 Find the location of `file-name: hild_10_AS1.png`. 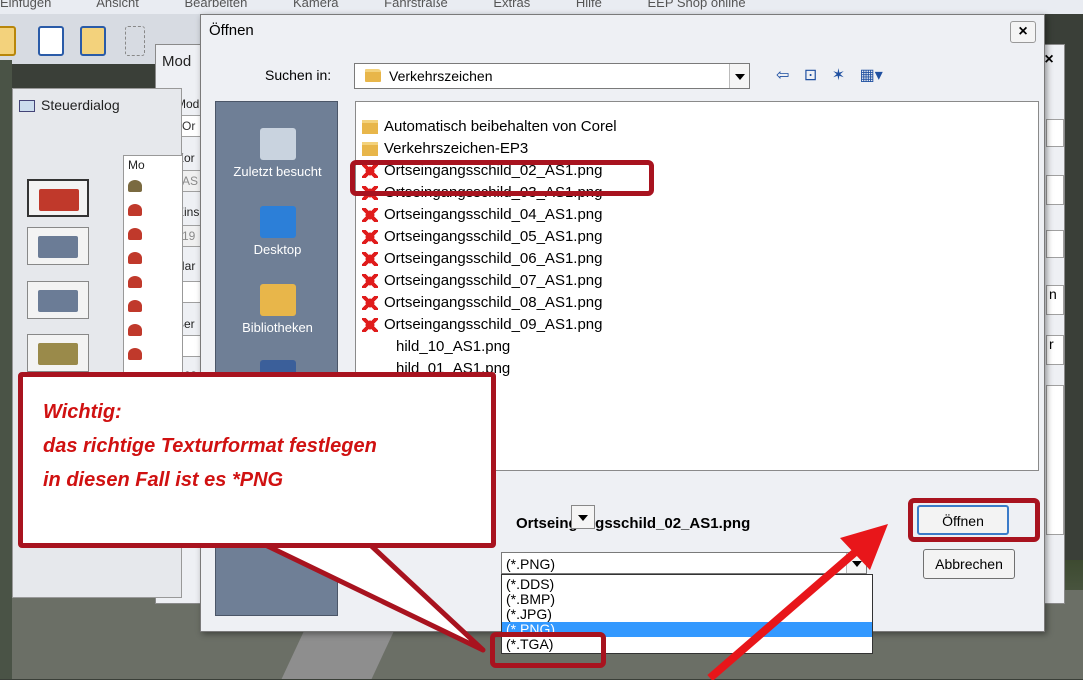

file-name: hild_10_AS1.png is located at coordinates (453, 346).